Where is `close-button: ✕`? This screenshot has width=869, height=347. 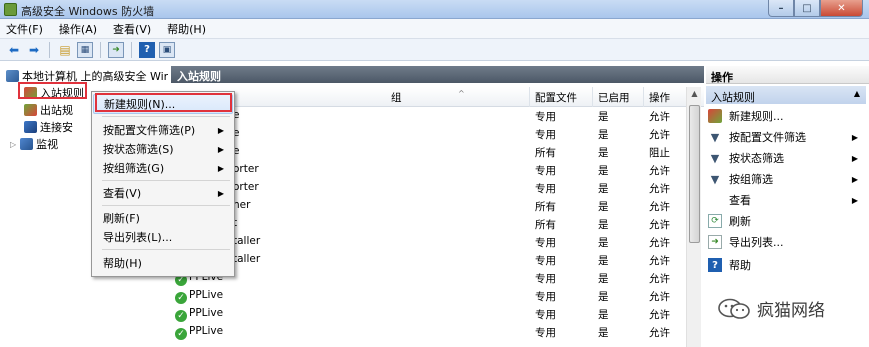
close-button: ✕ is located at coordinates (841, 8).